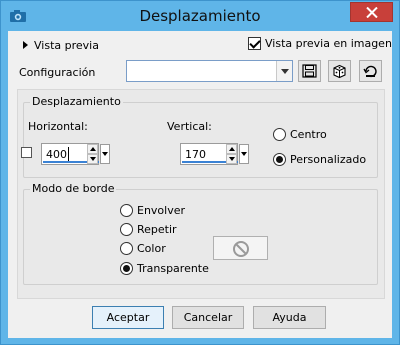  What do you see at coordinates (58, 126) in the screenshot?
I see `horizontal-label: Horizontal:` at bounding box center [58, 126].